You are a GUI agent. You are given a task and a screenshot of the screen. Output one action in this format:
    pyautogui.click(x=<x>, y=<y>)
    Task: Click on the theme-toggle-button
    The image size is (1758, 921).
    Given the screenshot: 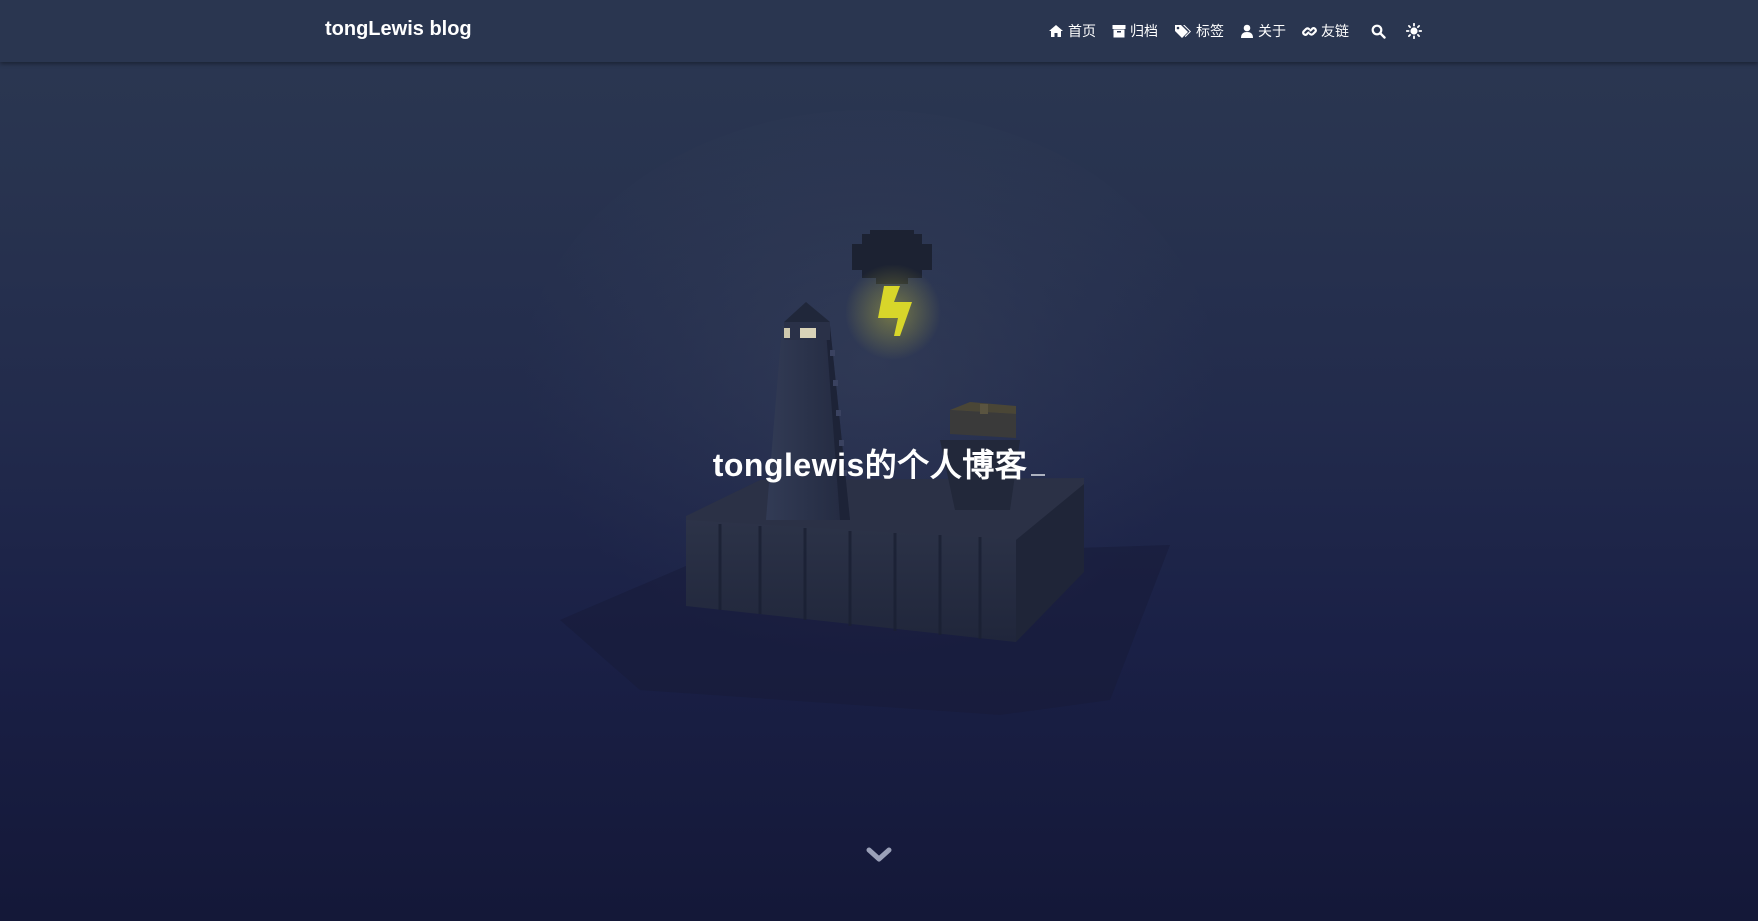 What is the action you would take?
    pyautogui.click(x=1414, y=31)
    